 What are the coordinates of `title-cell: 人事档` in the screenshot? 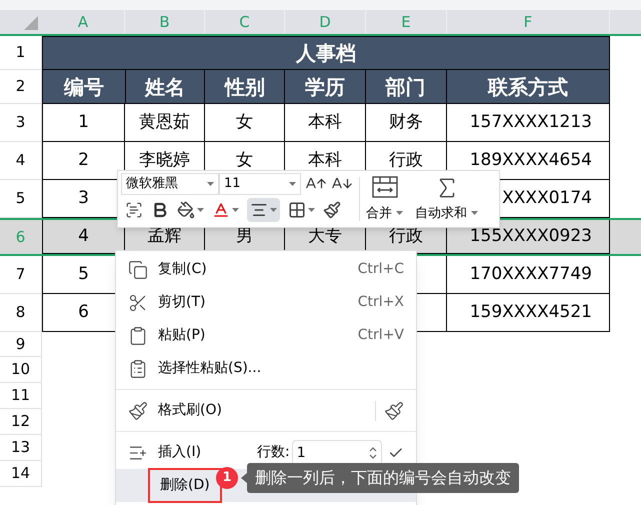 It's located at (326, 53).